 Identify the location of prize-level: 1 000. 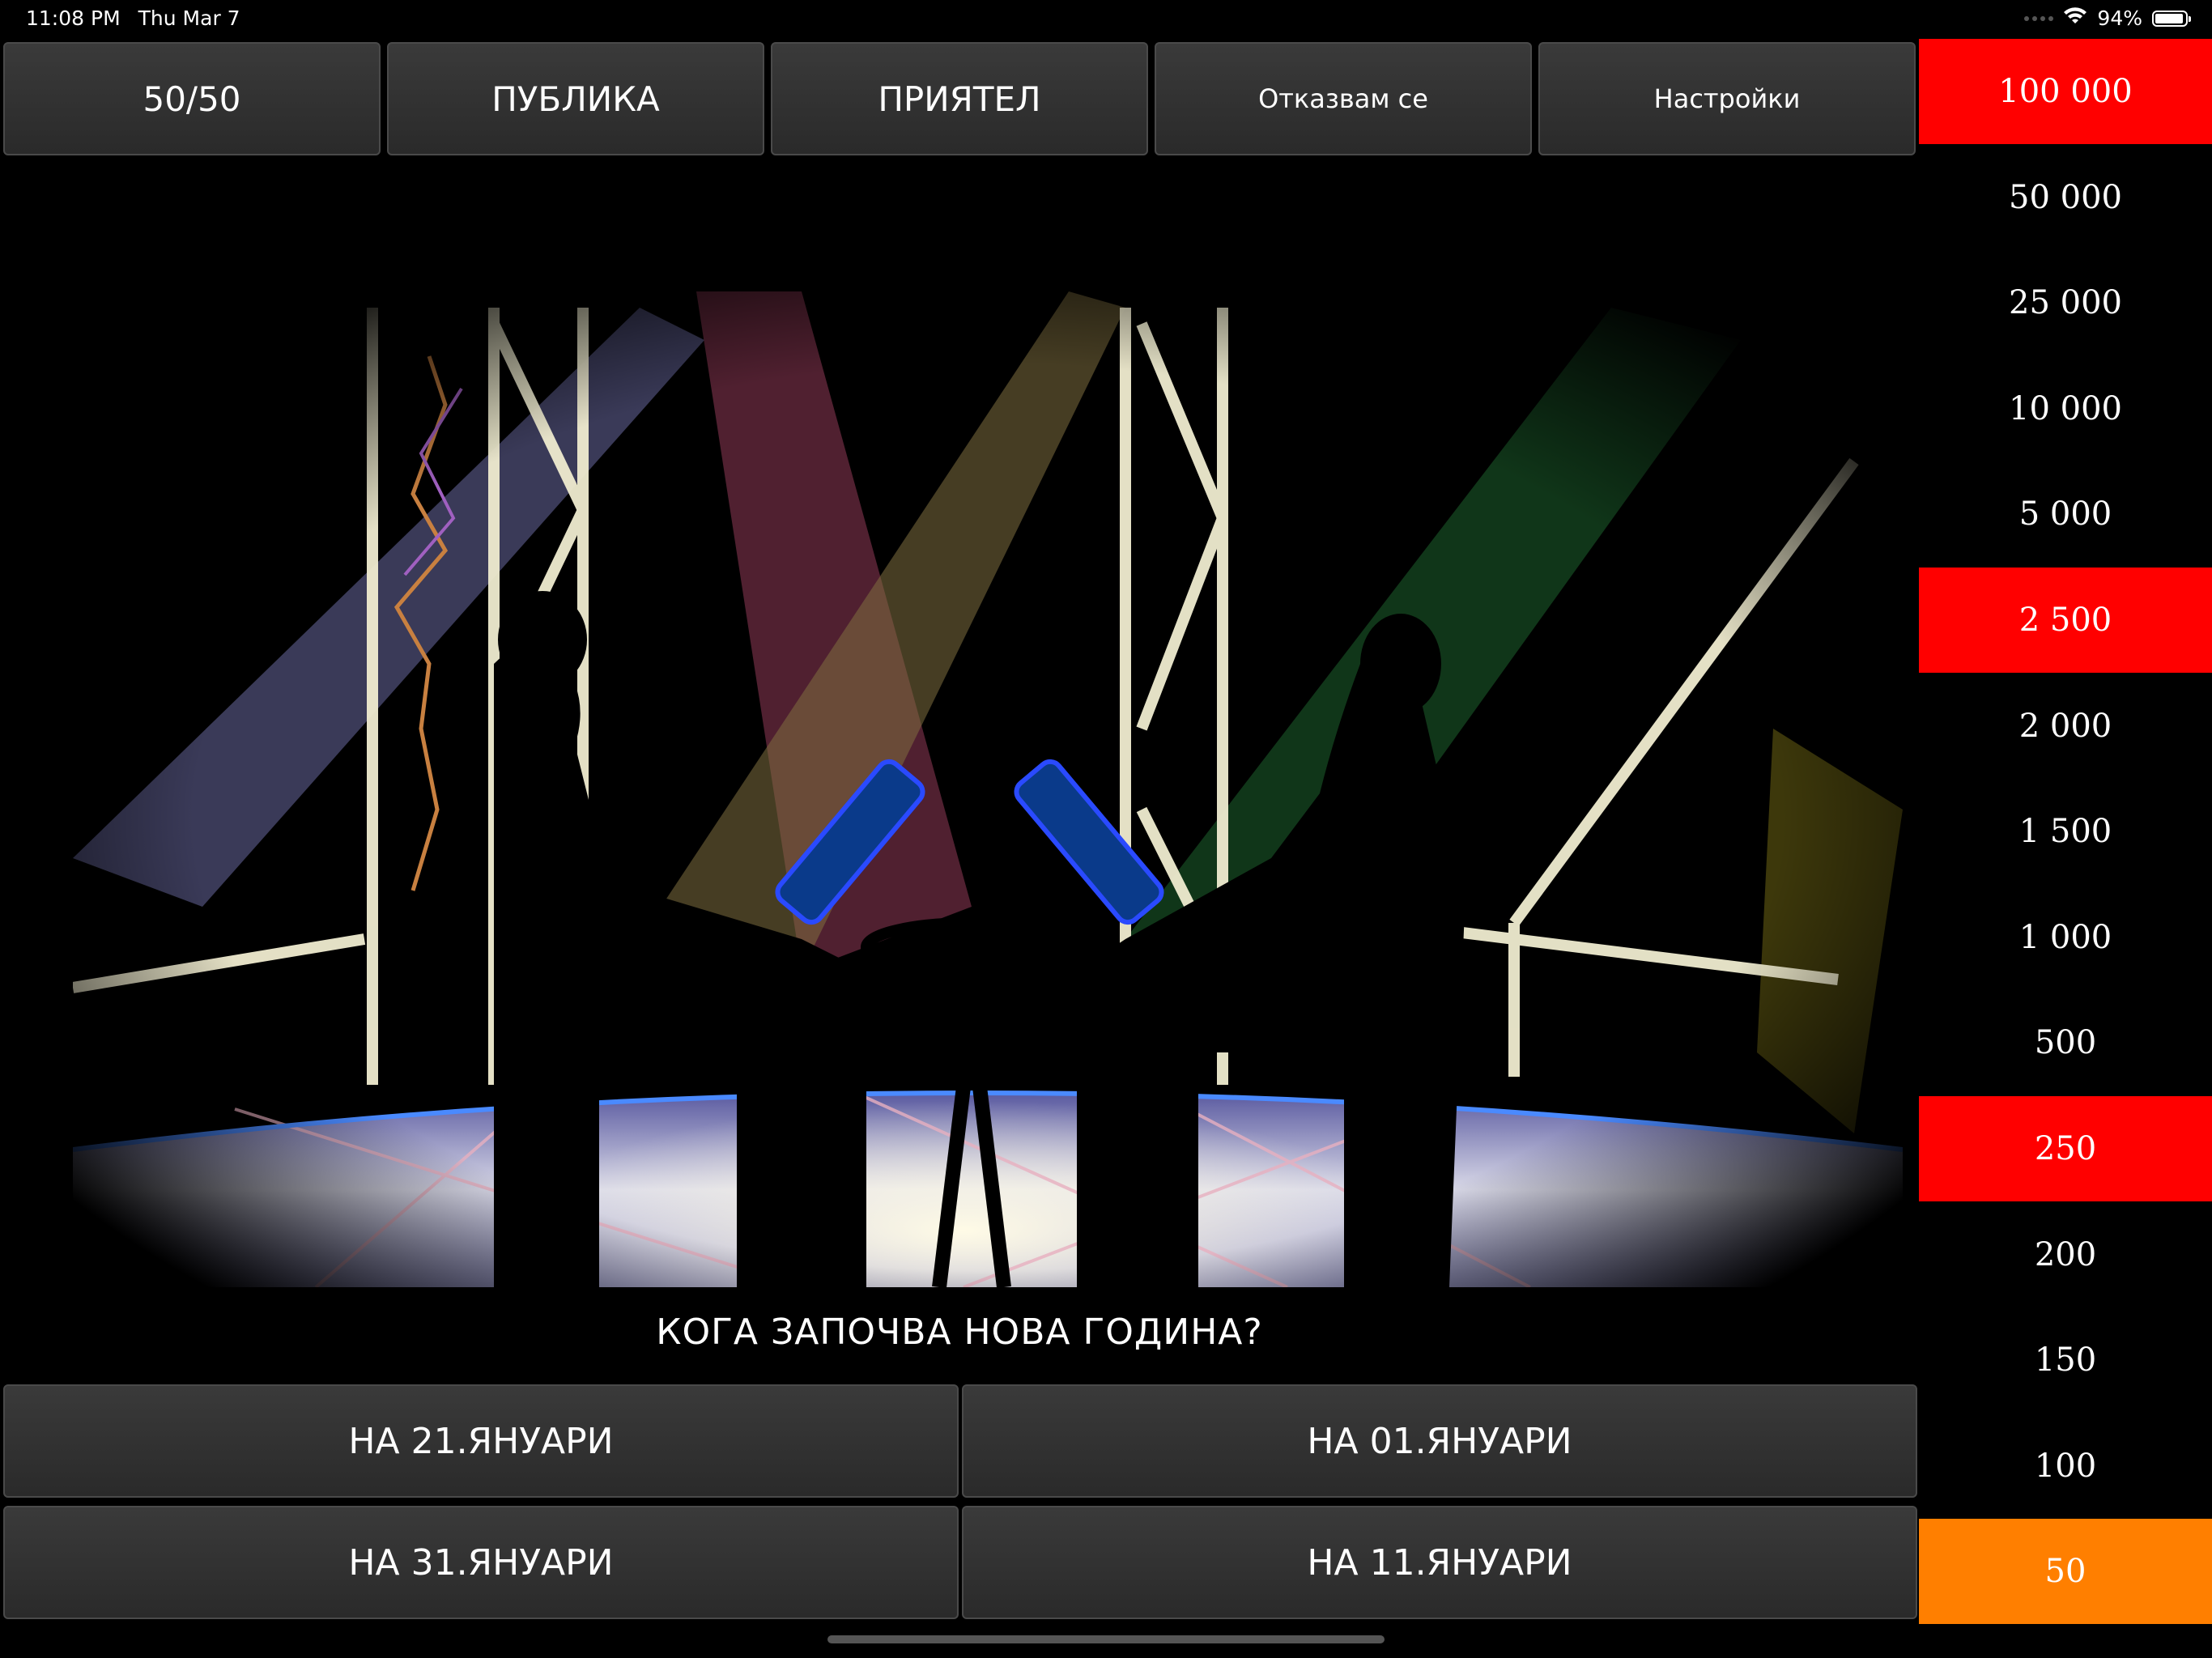
(2065, 937).